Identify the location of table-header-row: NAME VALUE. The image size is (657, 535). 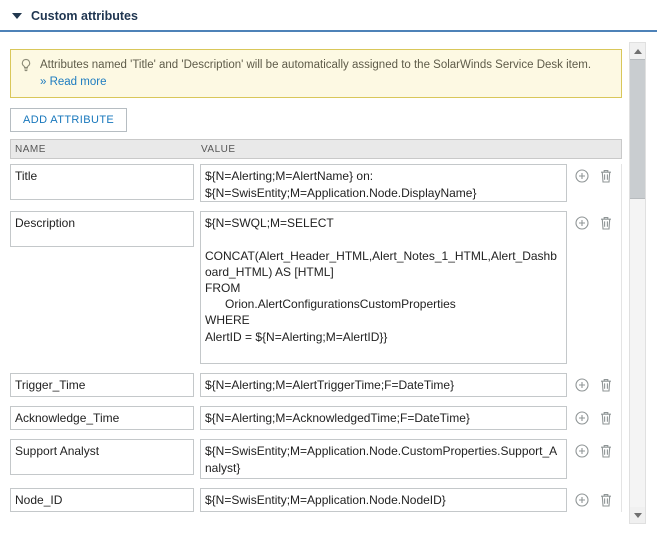
(316, 149).